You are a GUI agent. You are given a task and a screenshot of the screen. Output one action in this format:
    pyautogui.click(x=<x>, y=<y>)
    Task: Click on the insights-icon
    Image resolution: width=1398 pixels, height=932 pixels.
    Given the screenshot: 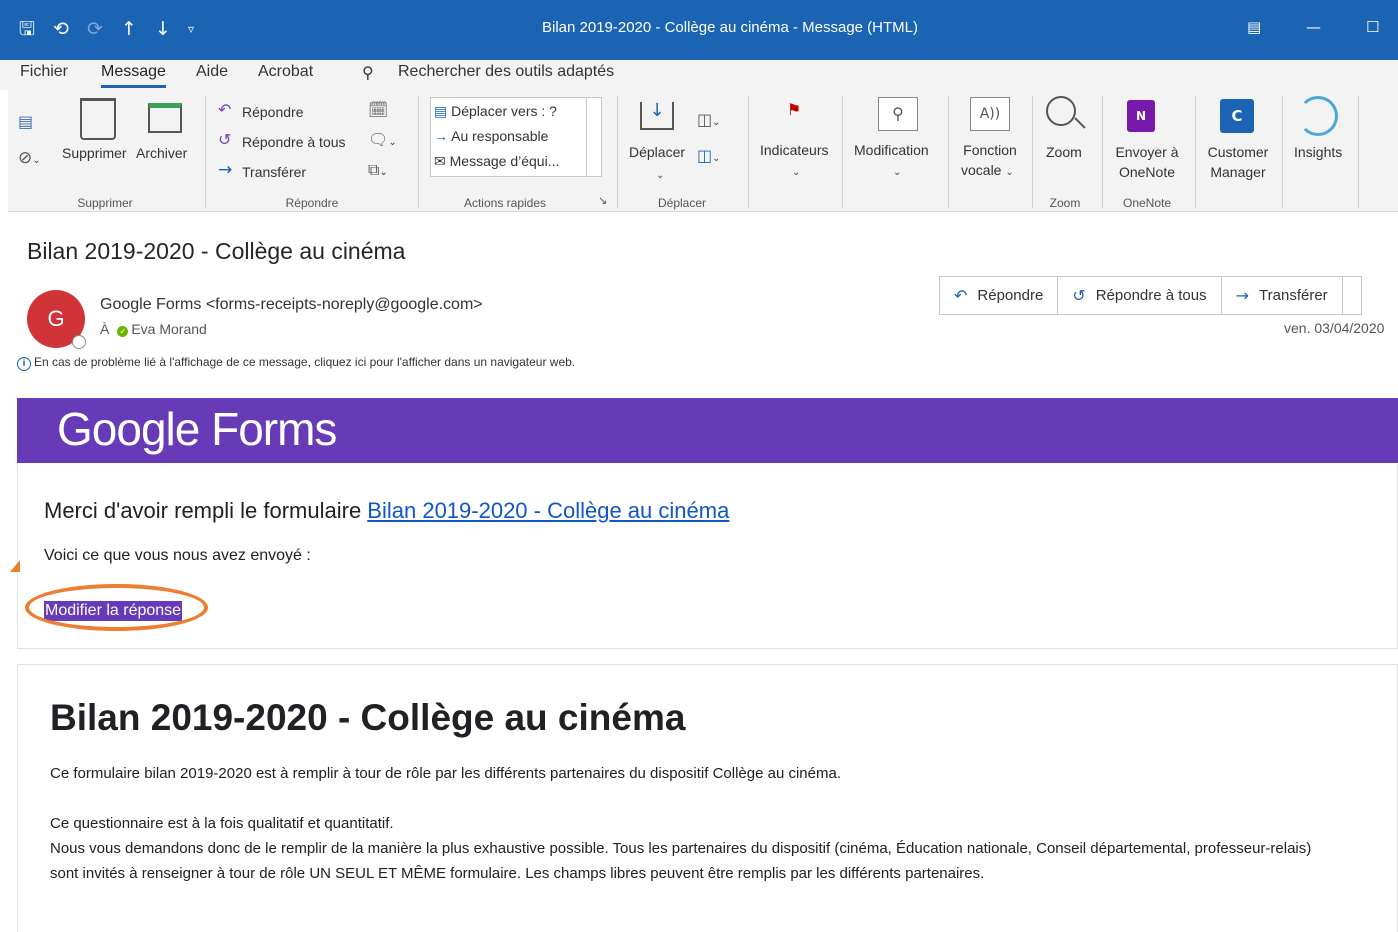 What is the action you would take?
    pyautogui.click(x=1318, y=116)
    